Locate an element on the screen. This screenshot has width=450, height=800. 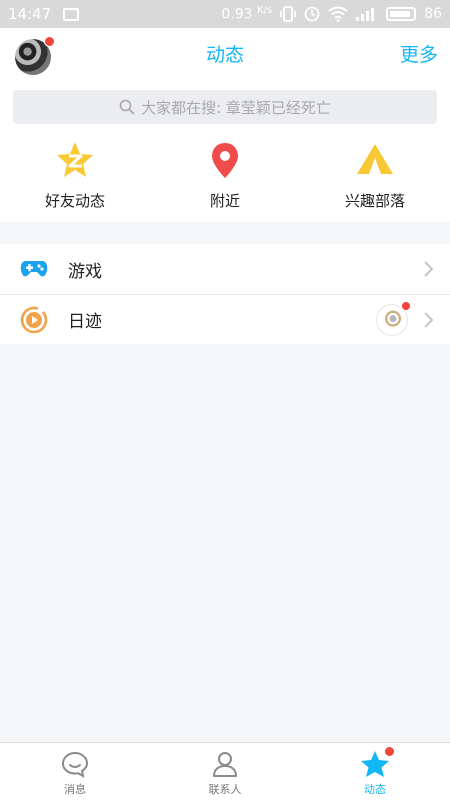
header: 动态 更多 is located at coordinates (225, 55).